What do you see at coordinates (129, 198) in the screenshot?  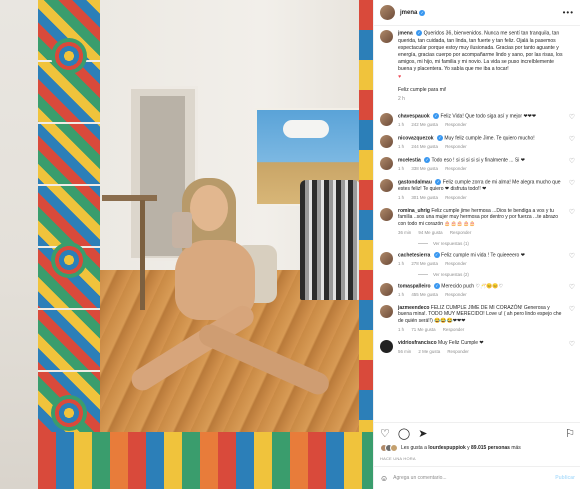 I see `photo-table` at bounding box center [129, 198].